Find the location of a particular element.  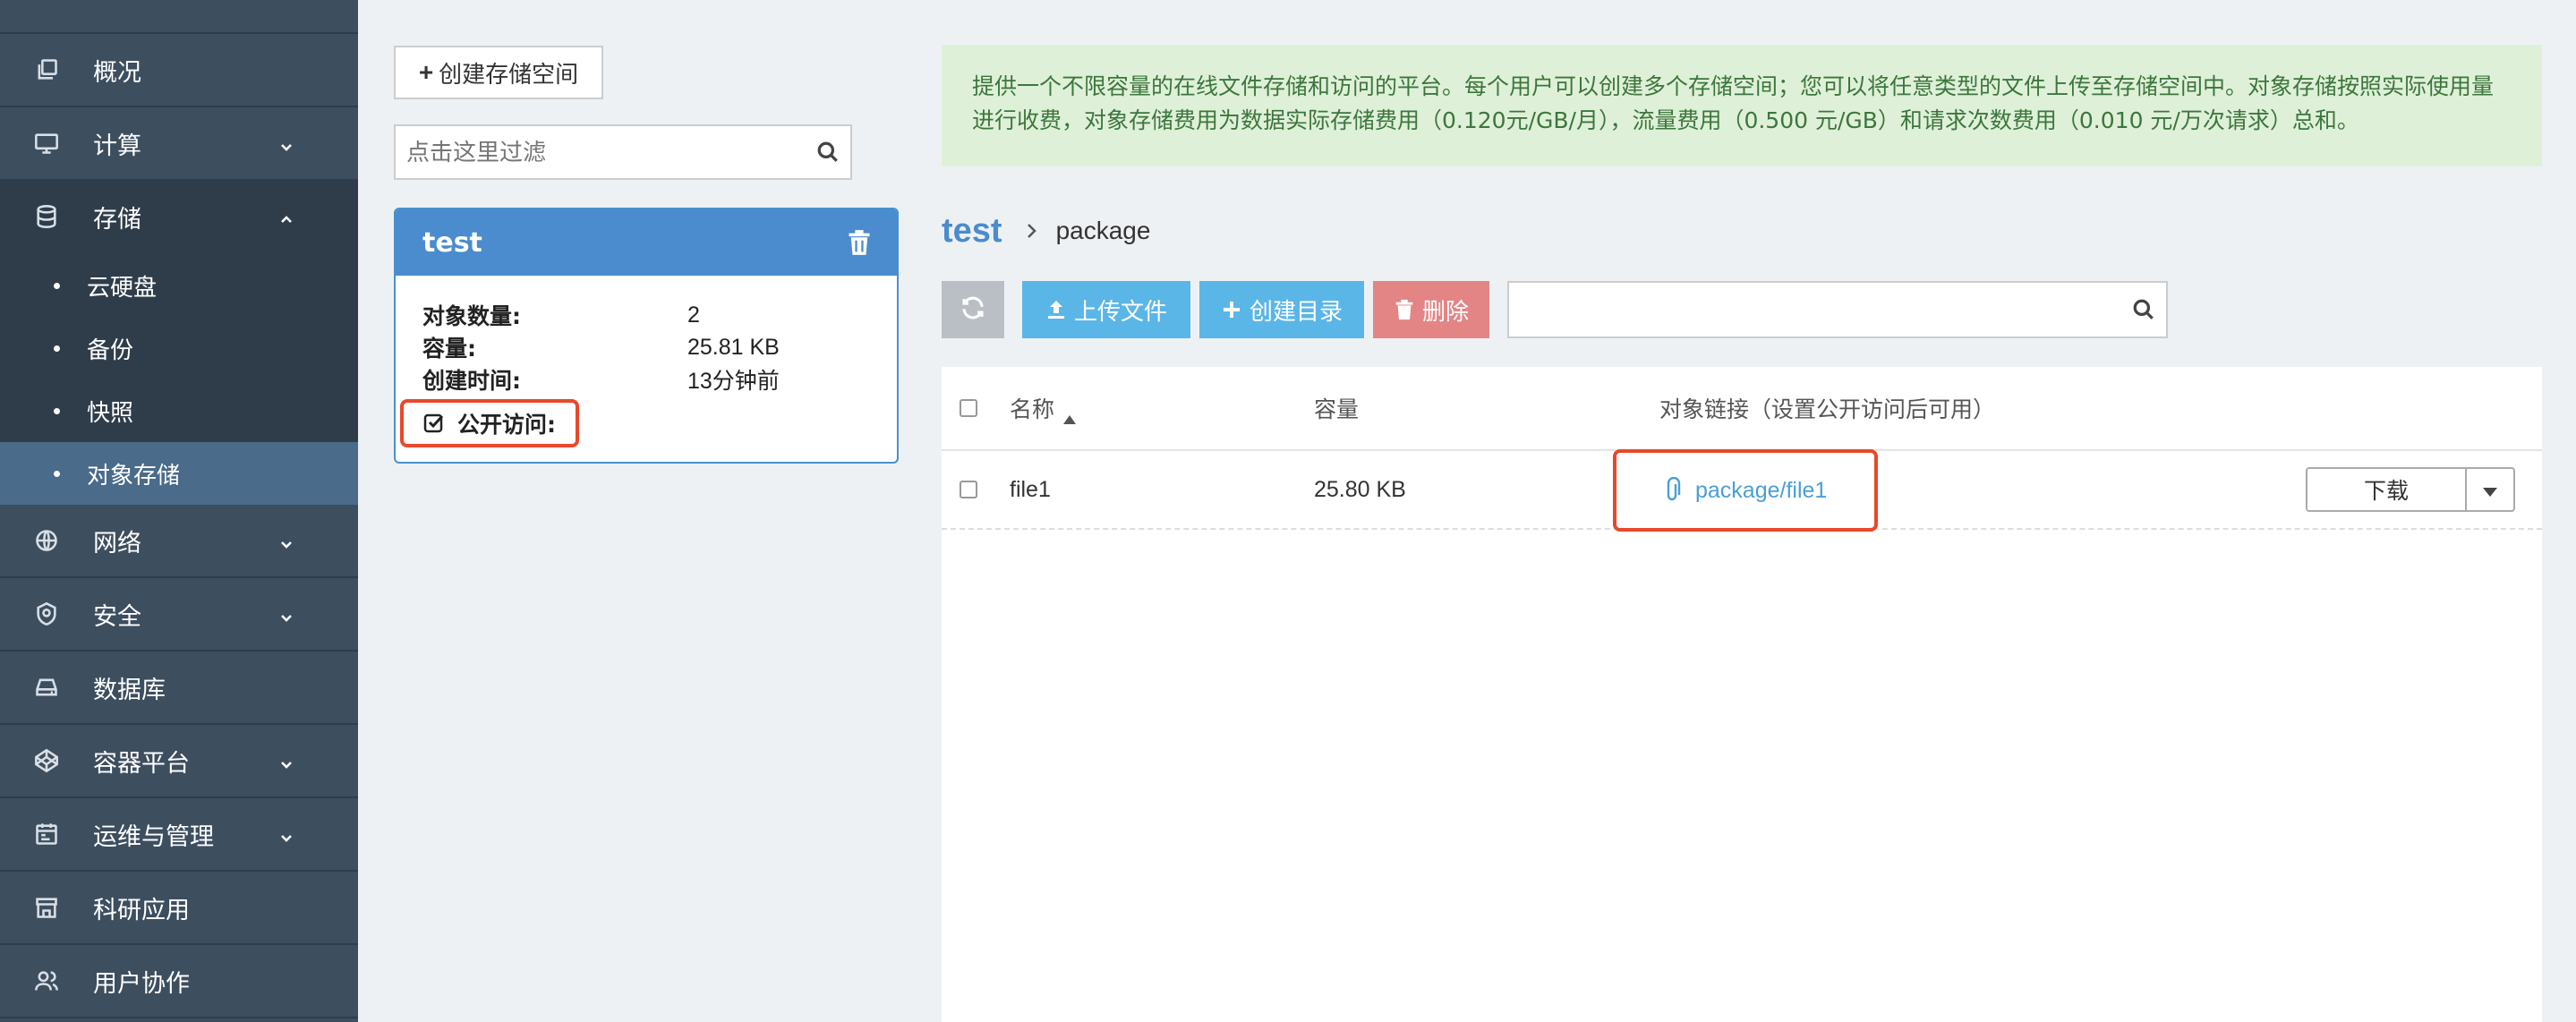

bucket-card-header: test is located at coordinates (646, 242).